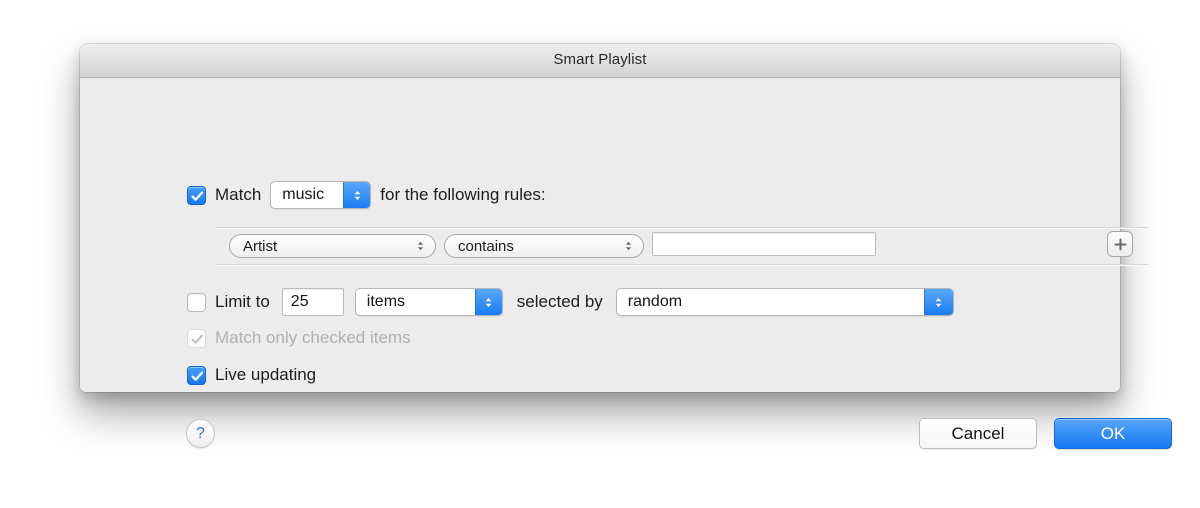 The width and height of the screenshot is (1200, 508). What do you see at coordinates (486, 246) in the screenshot?
I see `rule-operator-value: contains` at bounding box center [486, 246].